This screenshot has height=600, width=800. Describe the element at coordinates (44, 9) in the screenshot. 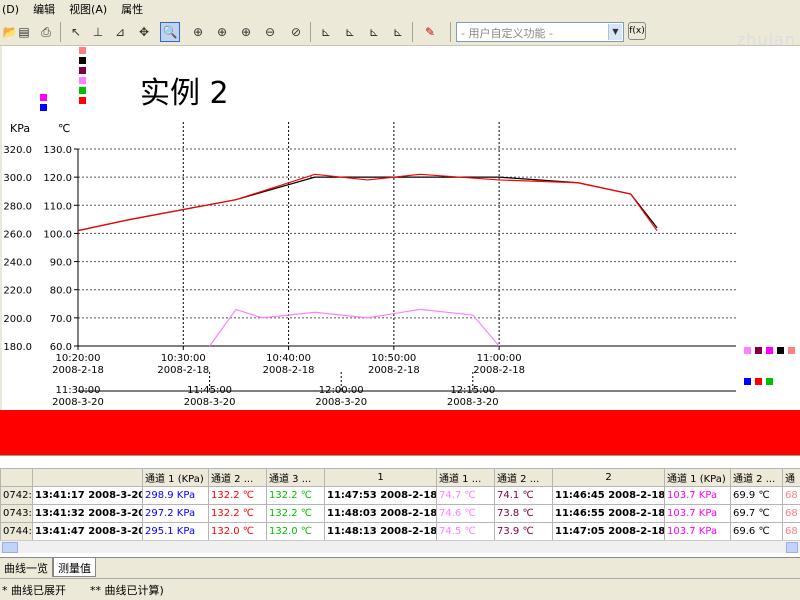

I see `menu-item-edit: 编辑` at that location.